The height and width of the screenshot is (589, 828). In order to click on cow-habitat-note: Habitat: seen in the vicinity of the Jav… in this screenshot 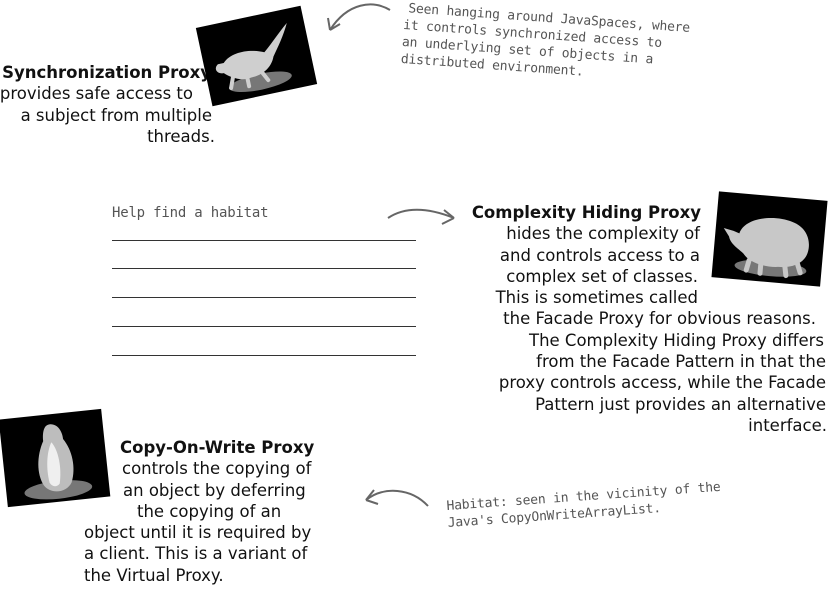, I will do `click(597, 504)`.